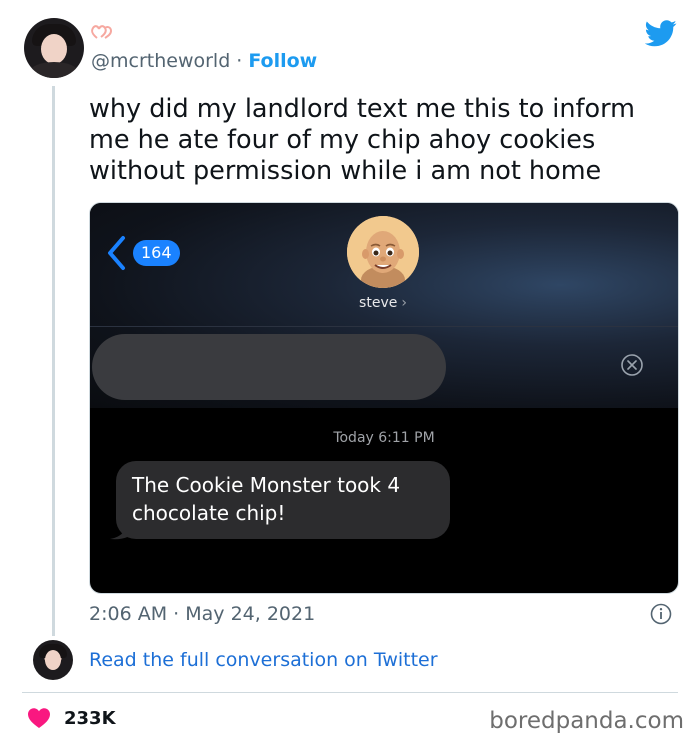 The image size is (700, 745). I want to click on unread-count-badge: 164, so click(156, 253).